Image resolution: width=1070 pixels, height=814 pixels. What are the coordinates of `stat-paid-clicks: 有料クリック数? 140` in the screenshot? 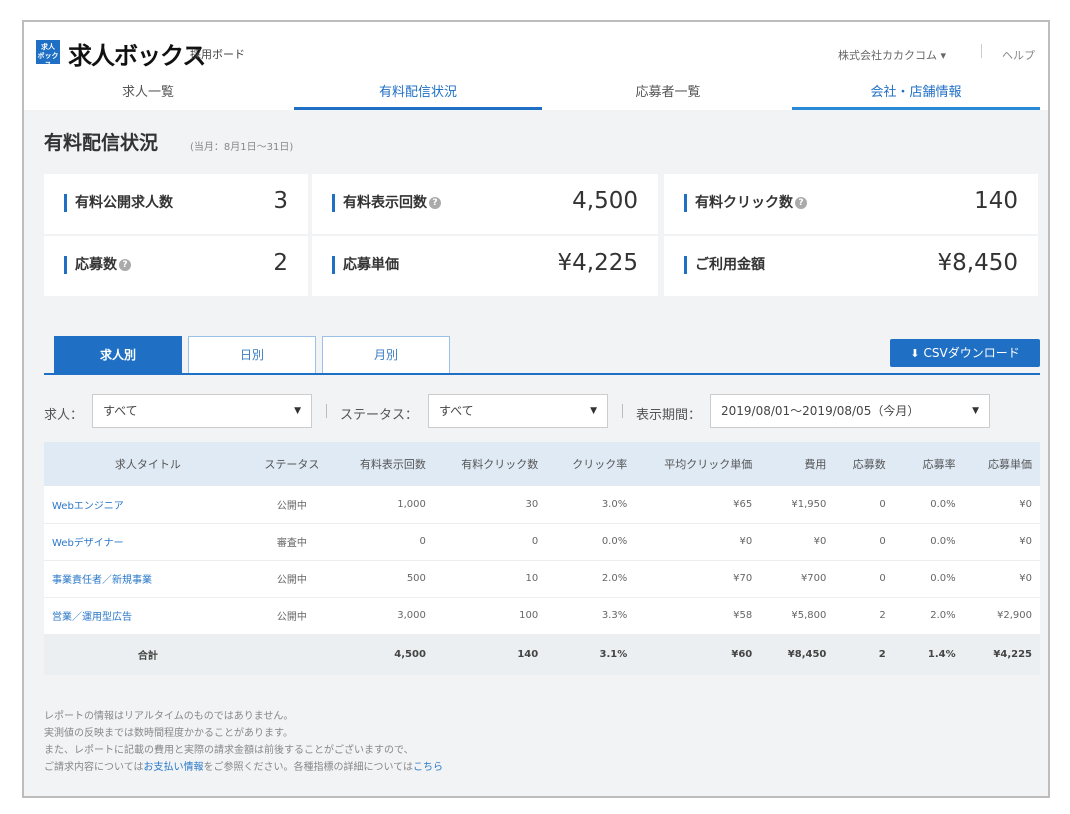 It's located at (851, 204).